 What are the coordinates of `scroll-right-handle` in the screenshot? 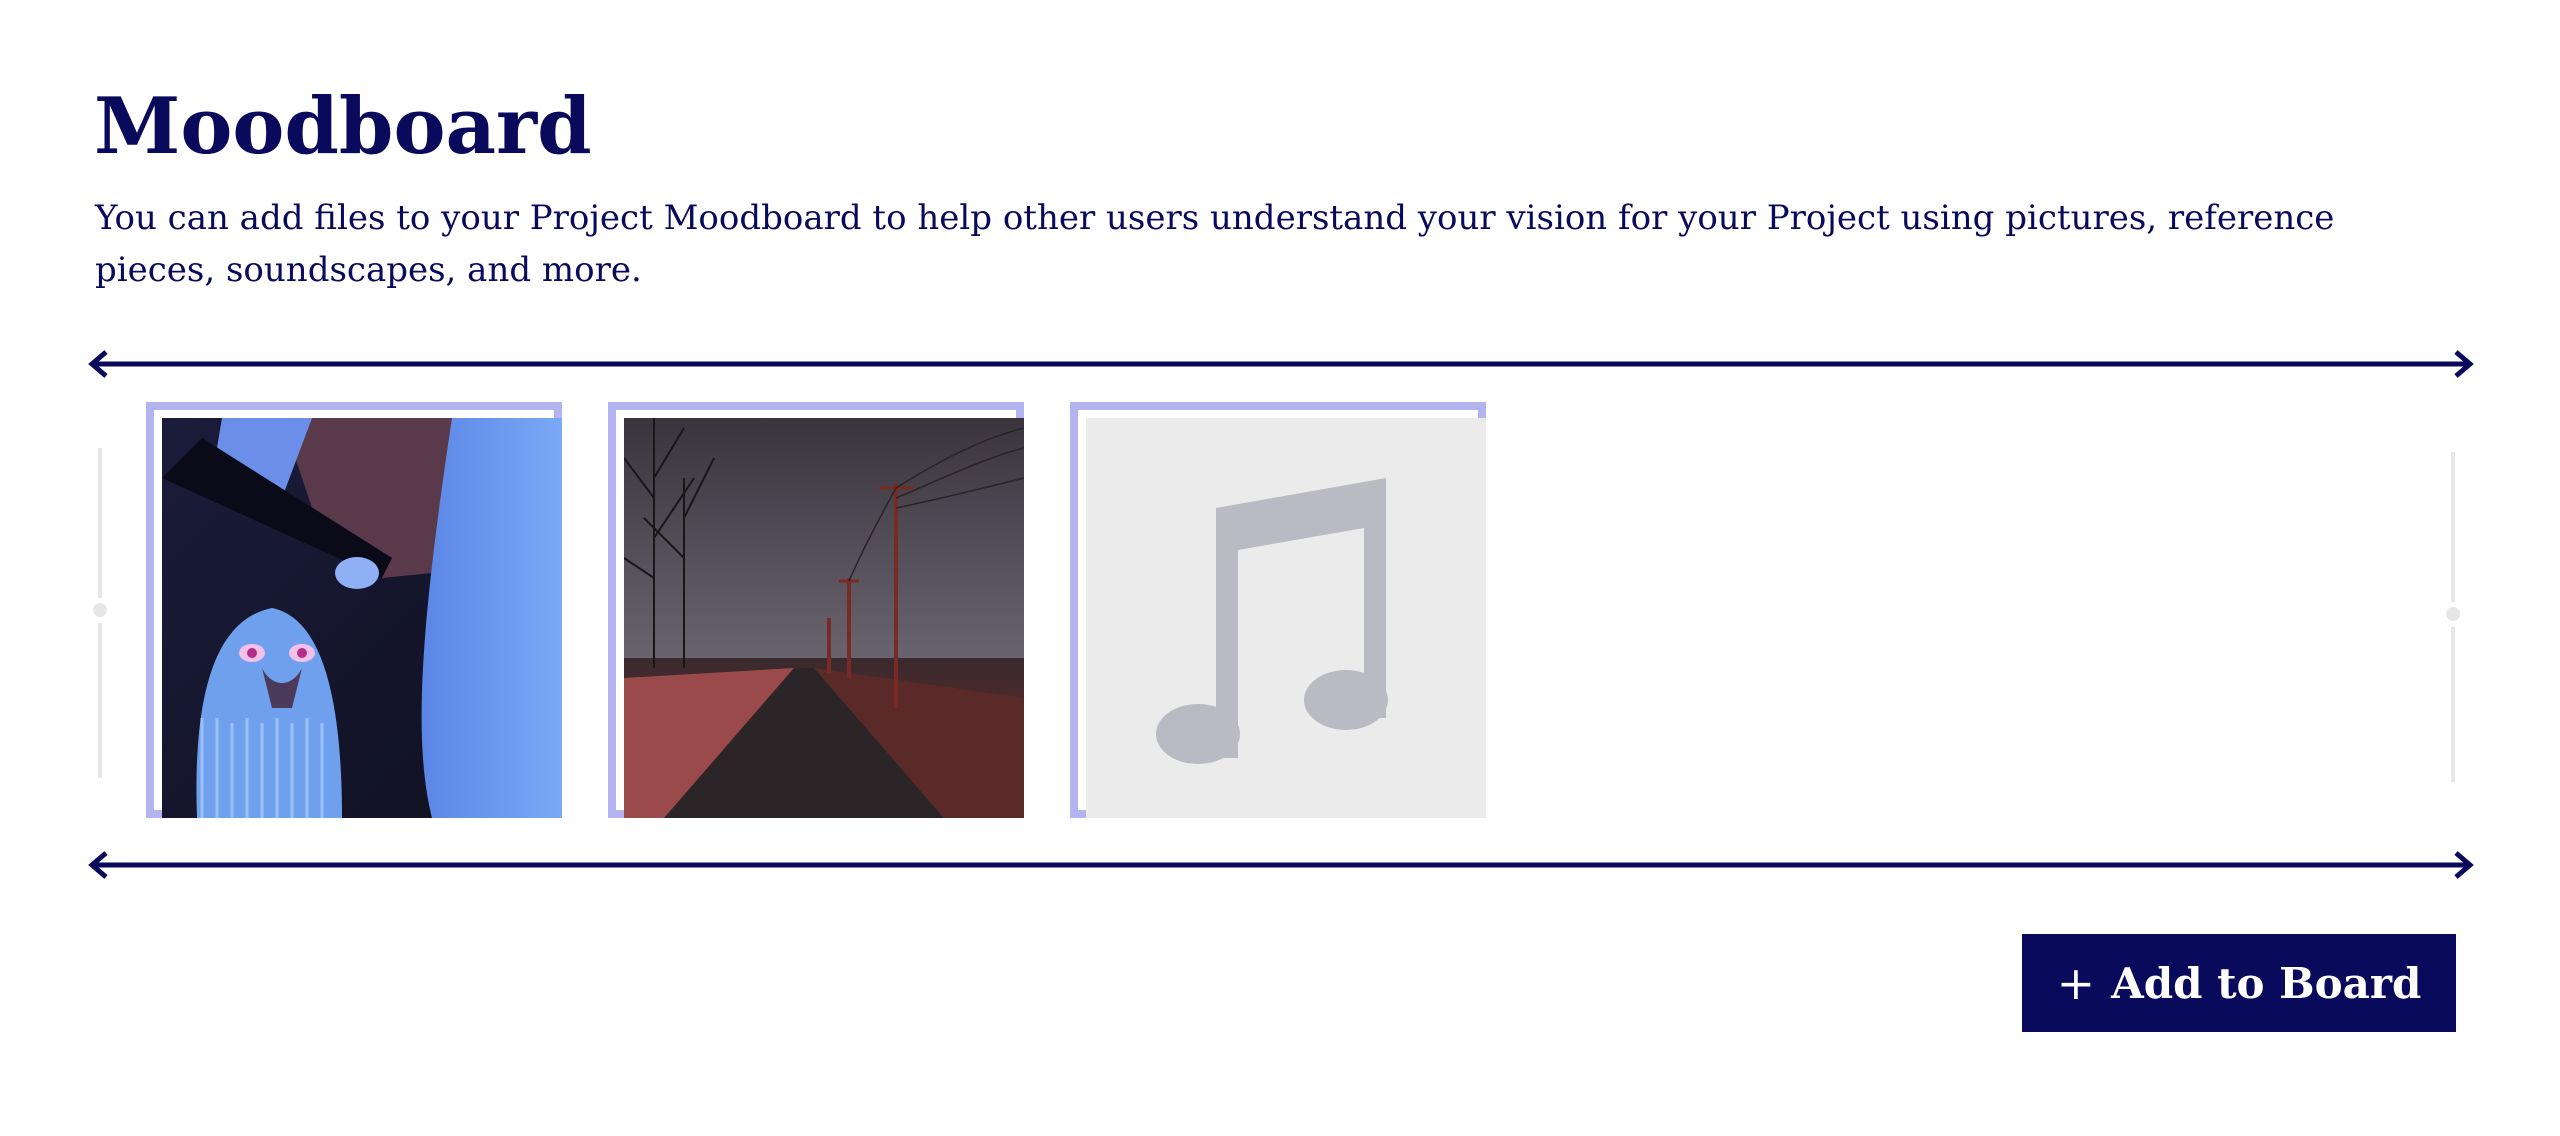 It's located at (2453, 617).